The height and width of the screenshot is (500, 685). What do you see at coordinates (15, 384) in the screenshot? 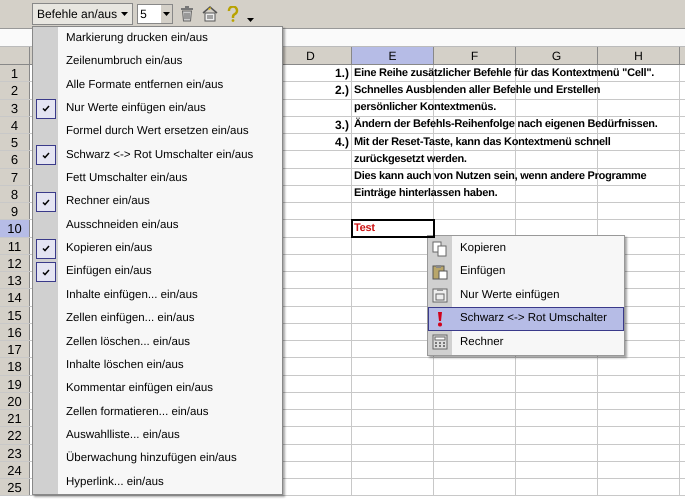
I see `row-header: 19` at bounding box center [15, 384].